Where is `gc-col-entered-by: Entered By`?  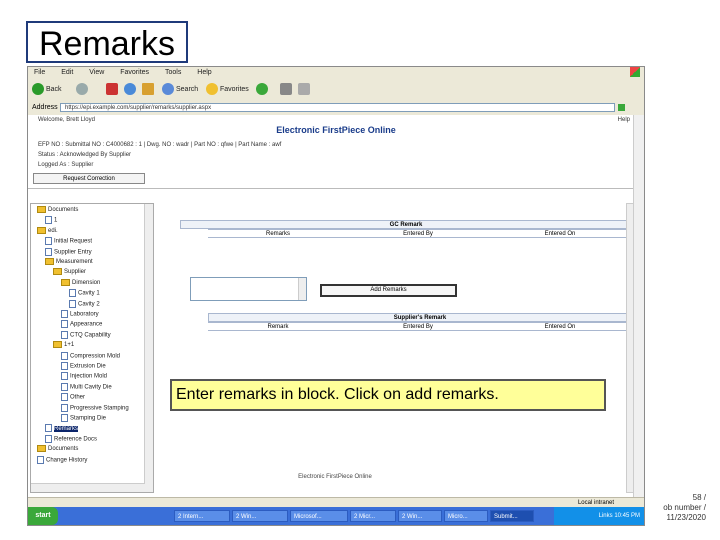 gc-col-entered-by: Entered By is located at coordinates (418, 233).